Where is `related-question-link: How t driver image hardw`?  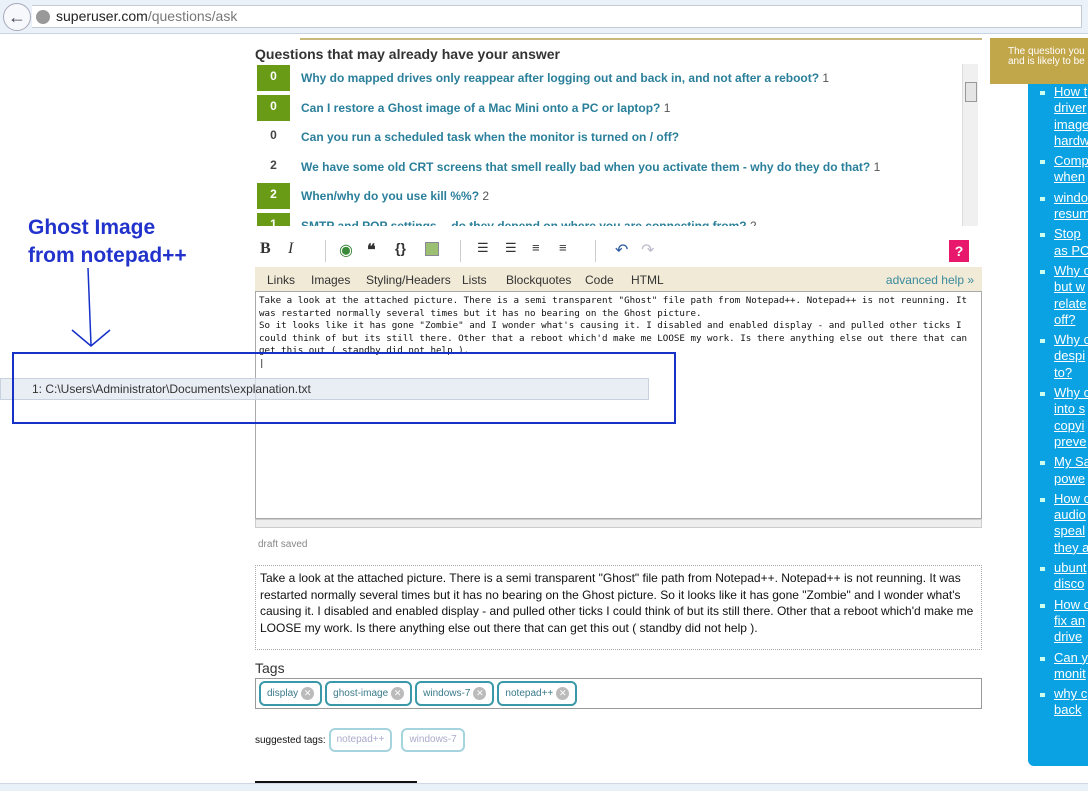 related-question-link: How t driver image hardw is located at coordinates (1071, 116).